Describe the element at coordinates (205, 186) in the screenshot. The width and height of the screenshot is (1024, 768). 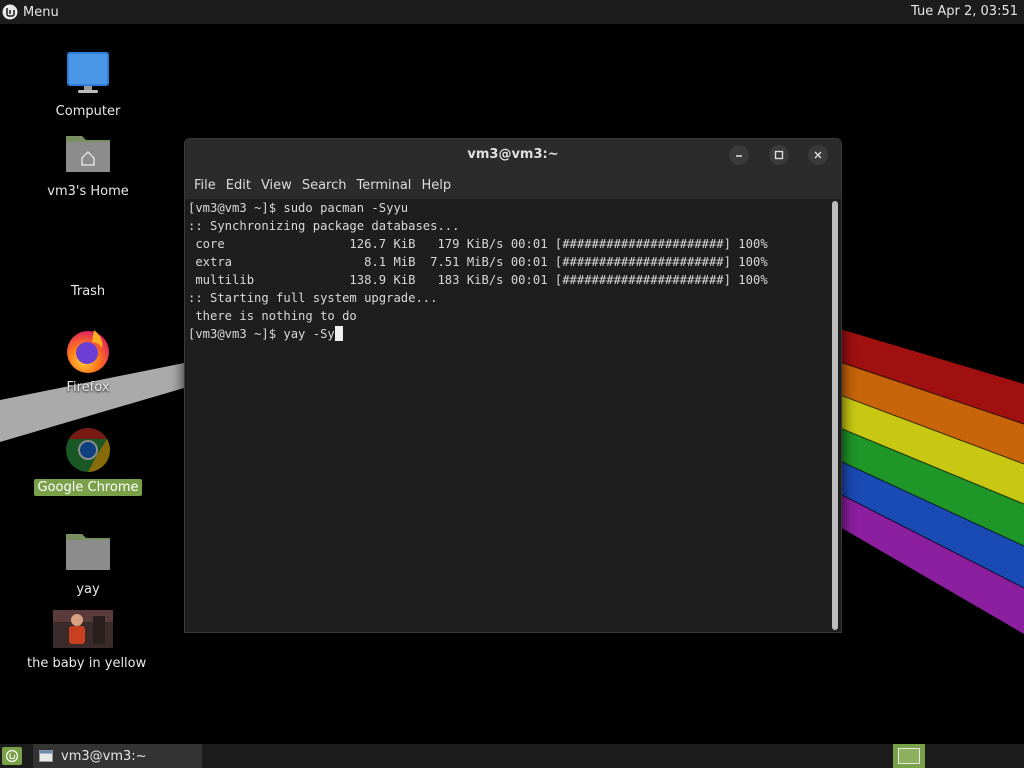
I see `menu-file: File` at that location.